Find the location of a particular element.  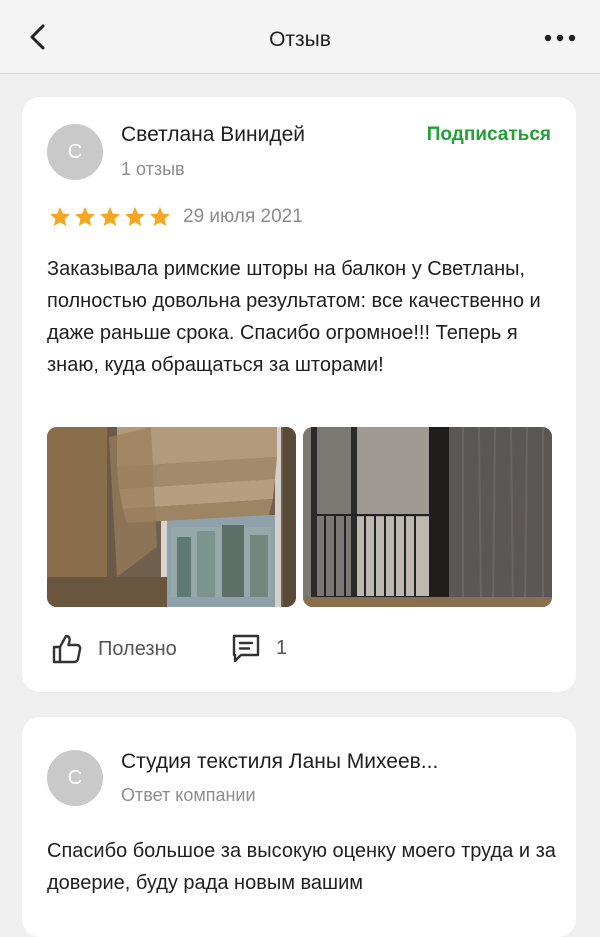

photo-balcony-curtains is located at coordinates (427, 517).